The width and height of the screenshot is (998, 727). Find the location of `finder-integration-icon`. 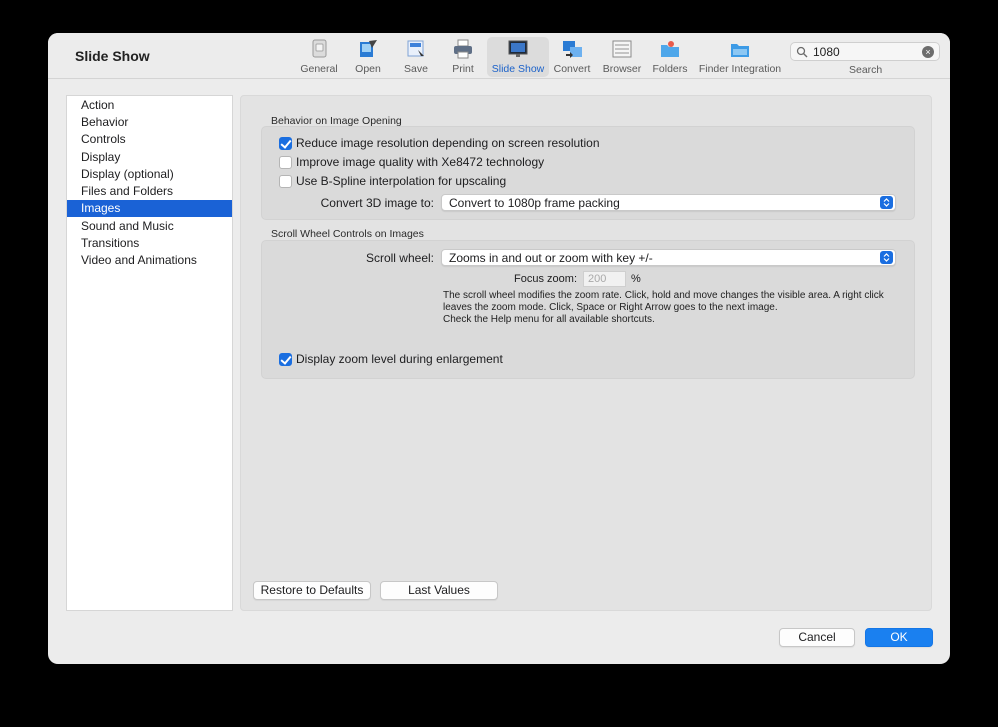

finder-integration-icon is located at coordinates (740, 50).